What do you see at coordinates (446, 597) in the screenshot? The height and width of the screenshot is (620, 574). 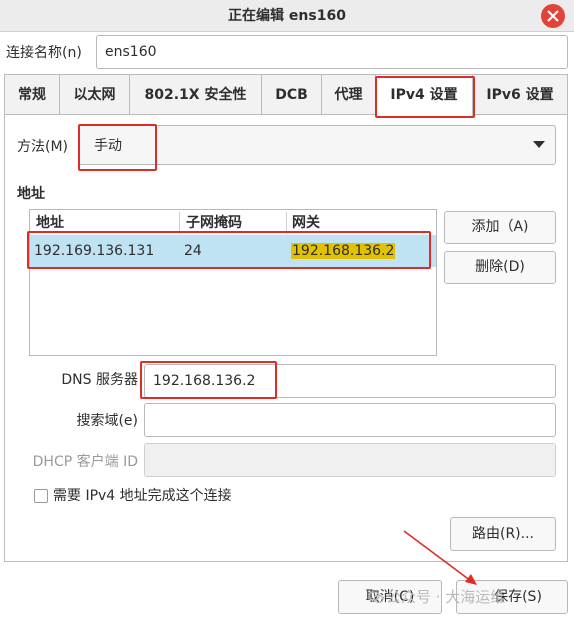 I see `watermark-text: 公众号 · 大海运维` at bounding box center [446, 597].